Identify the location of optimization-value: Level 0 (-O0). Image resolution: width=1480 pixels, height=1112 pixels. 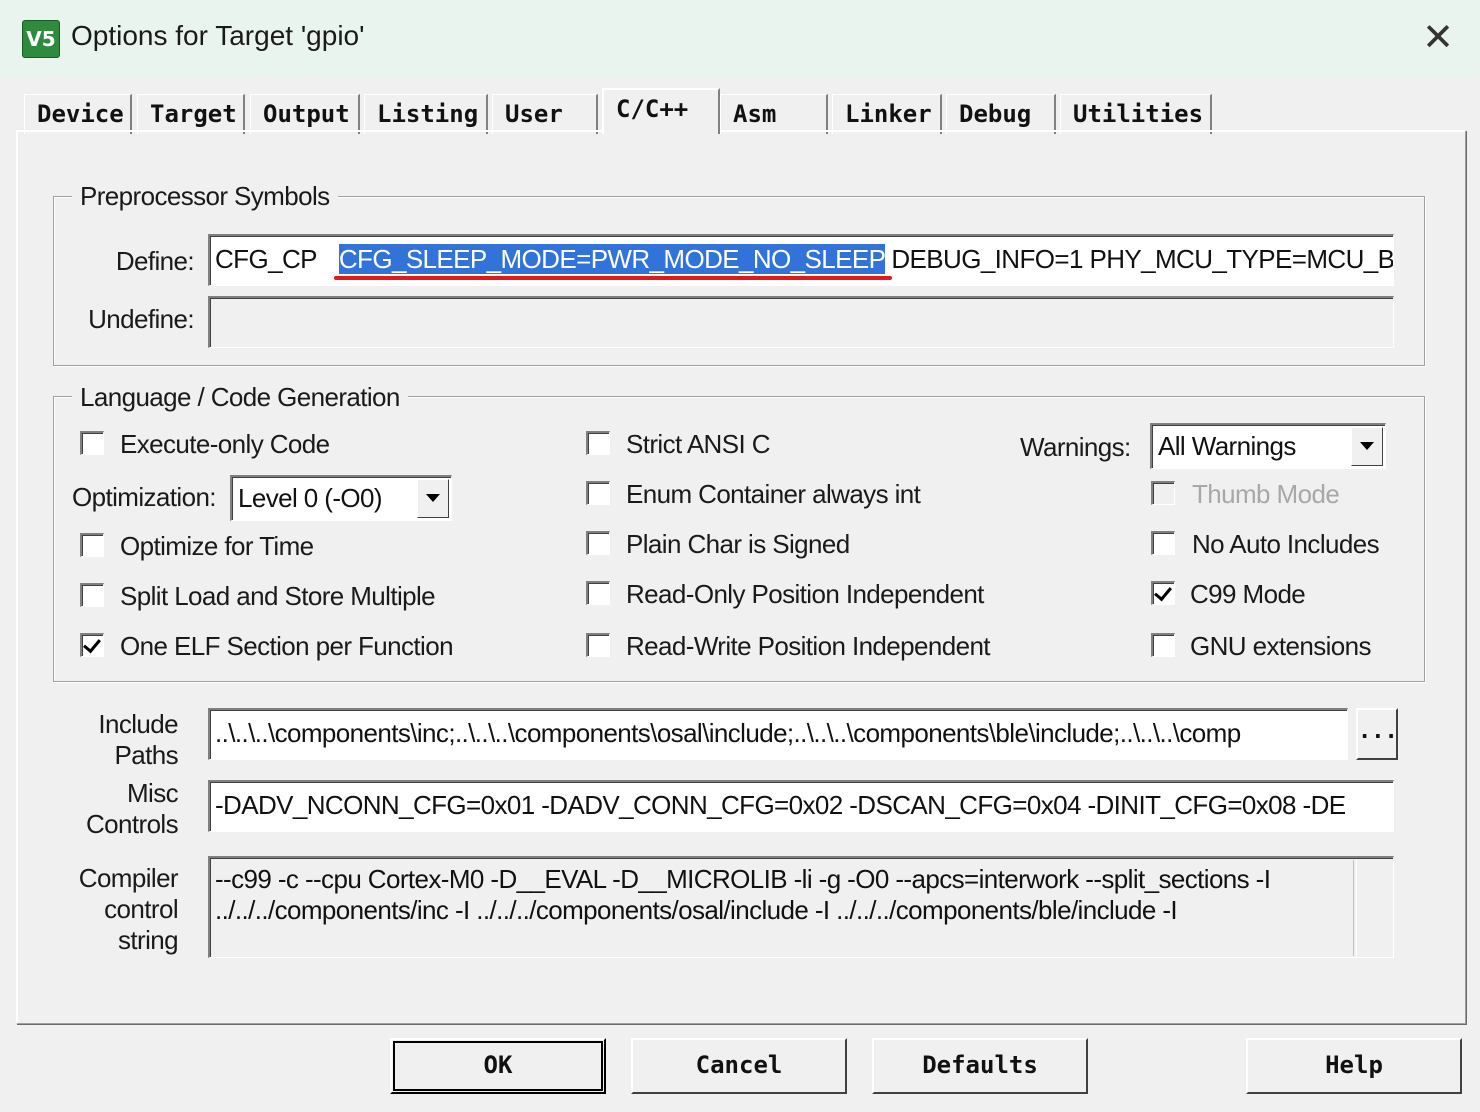
(310, 498).